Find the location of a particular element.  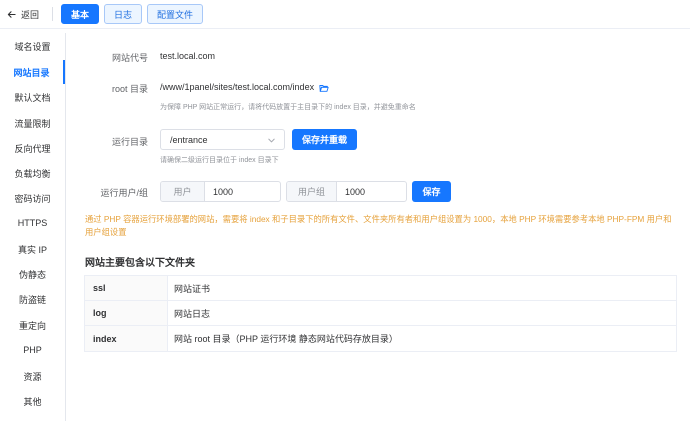

sidebar-item-domain: 域名设置 is located at coordinates (32, 46).